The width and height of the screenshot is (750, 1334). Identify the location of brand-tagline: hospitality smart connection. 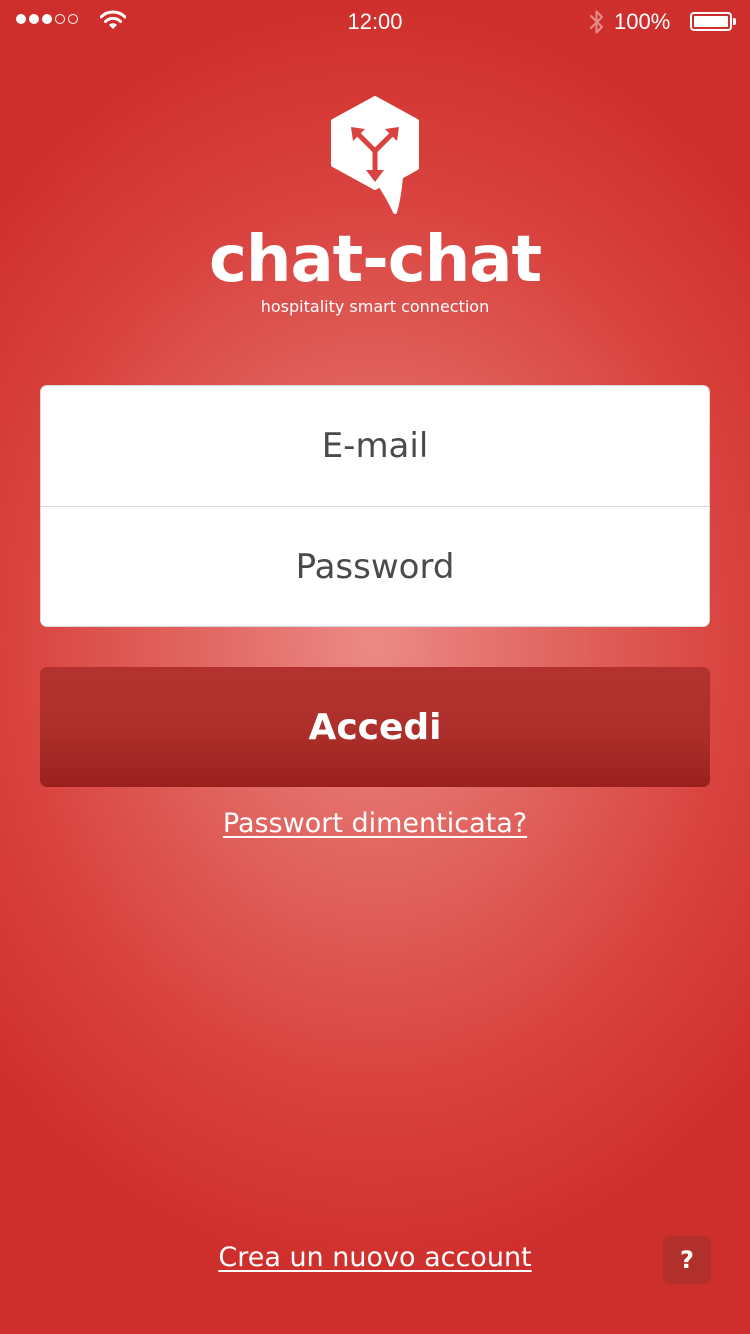
(375, 306).